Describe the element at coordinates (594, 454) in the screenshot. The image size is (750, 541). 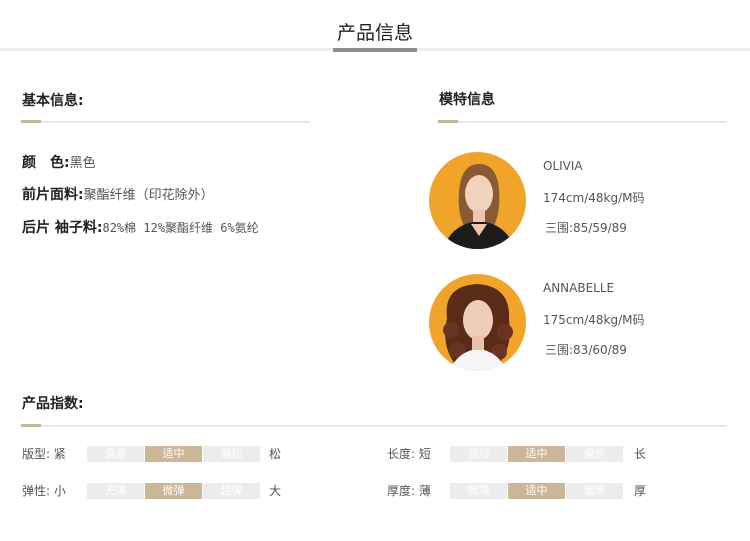
I see `index-segment: 偏长` at that location.